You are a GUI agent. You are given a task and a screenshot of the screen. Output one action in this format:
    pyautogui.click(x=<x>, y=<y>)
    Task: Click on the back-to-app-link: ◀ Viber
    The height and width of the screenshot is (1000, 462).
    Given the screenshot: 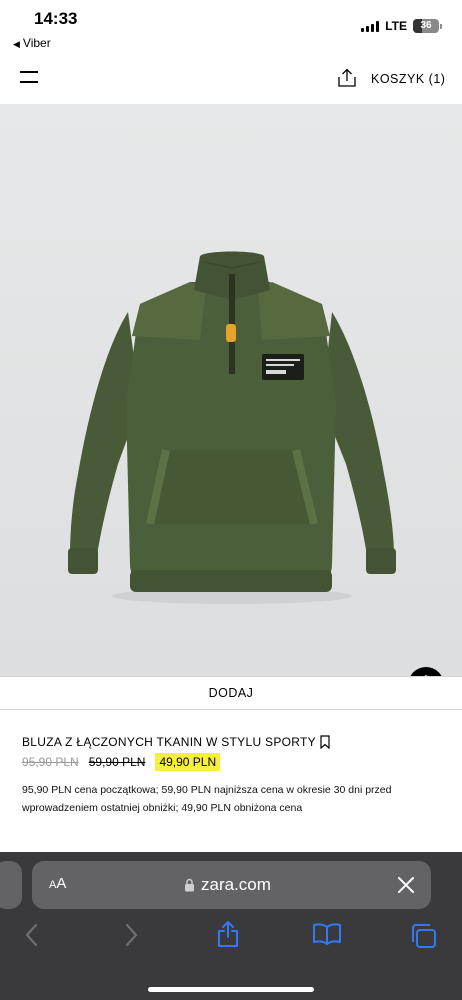 What is the action you would take?
    pyautogui.click(x=32, y=43)
    